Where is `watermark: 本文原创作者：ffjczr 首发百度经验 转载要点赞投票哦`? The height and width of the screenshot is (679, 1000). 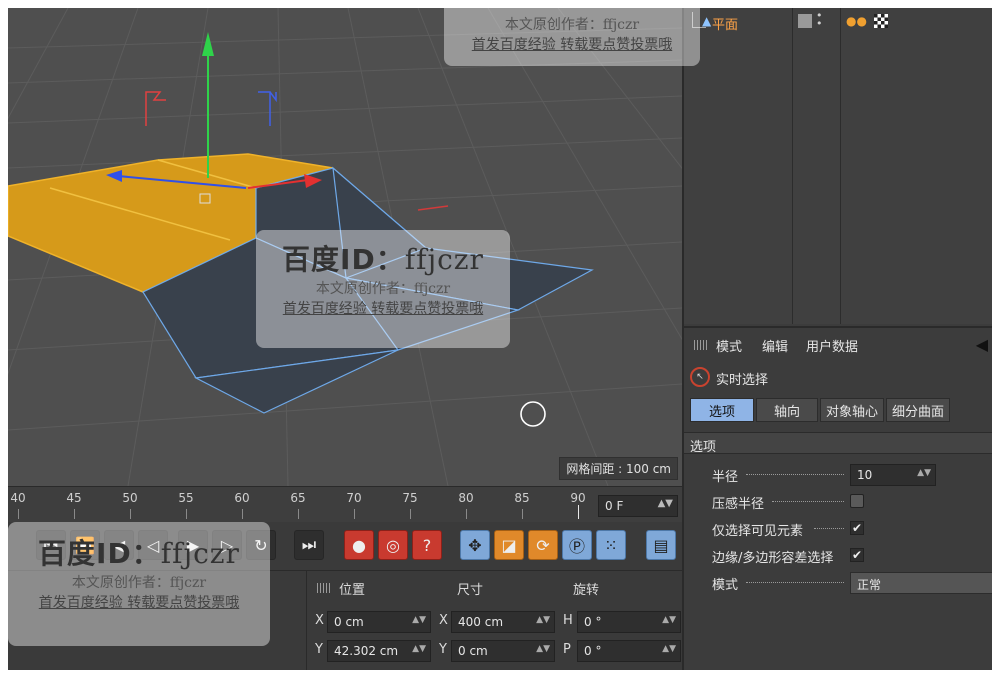
watermark: 本文原创作者：ffjczr 首发百度经验 转载要点赞投票哦 is located at coordinates (572, 37).